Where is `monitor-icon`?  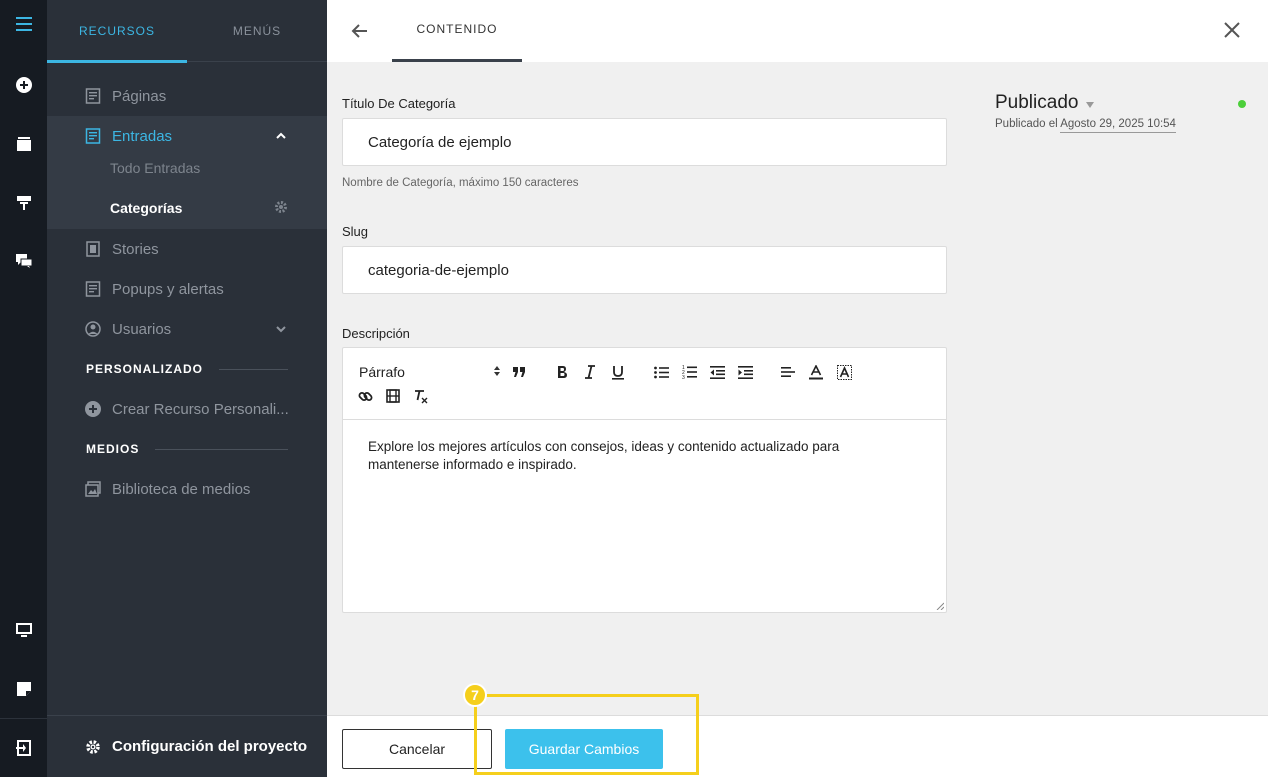 monitor-icon is located at coordinates (23, 630).